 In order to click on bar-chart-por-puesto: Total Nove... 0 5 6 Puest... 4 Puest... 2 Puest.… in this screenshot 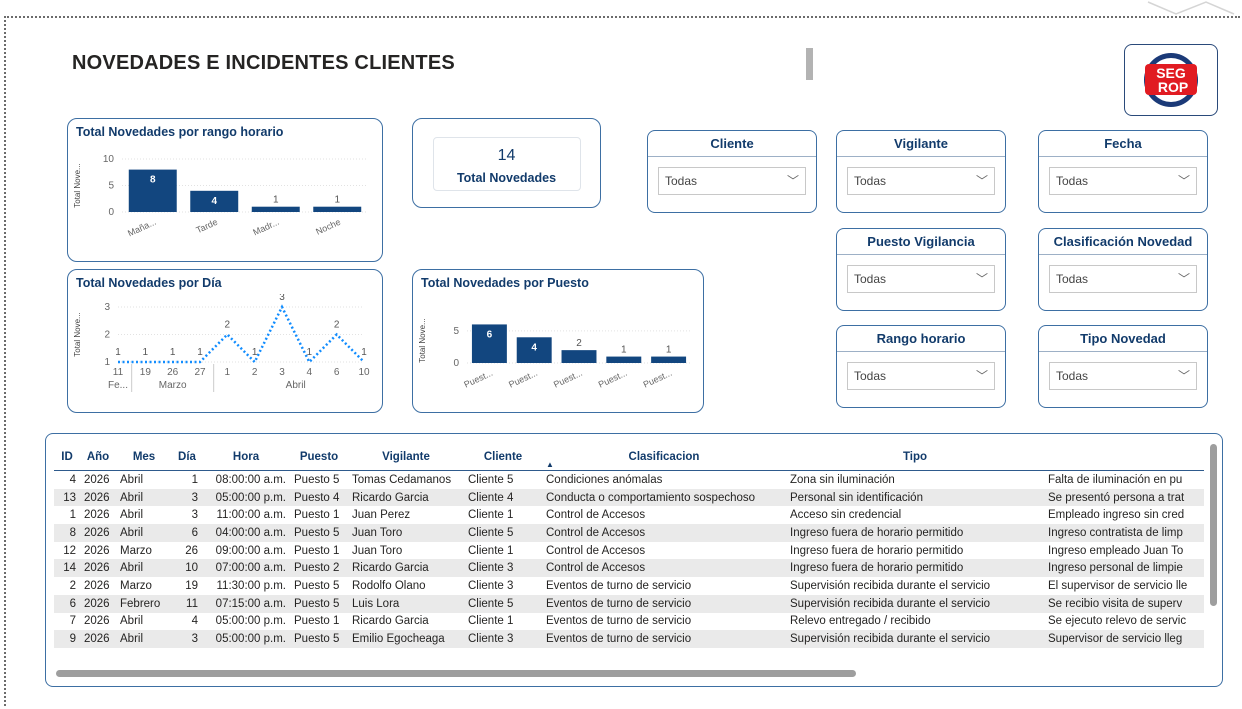, I will do `click(557, 353)`.